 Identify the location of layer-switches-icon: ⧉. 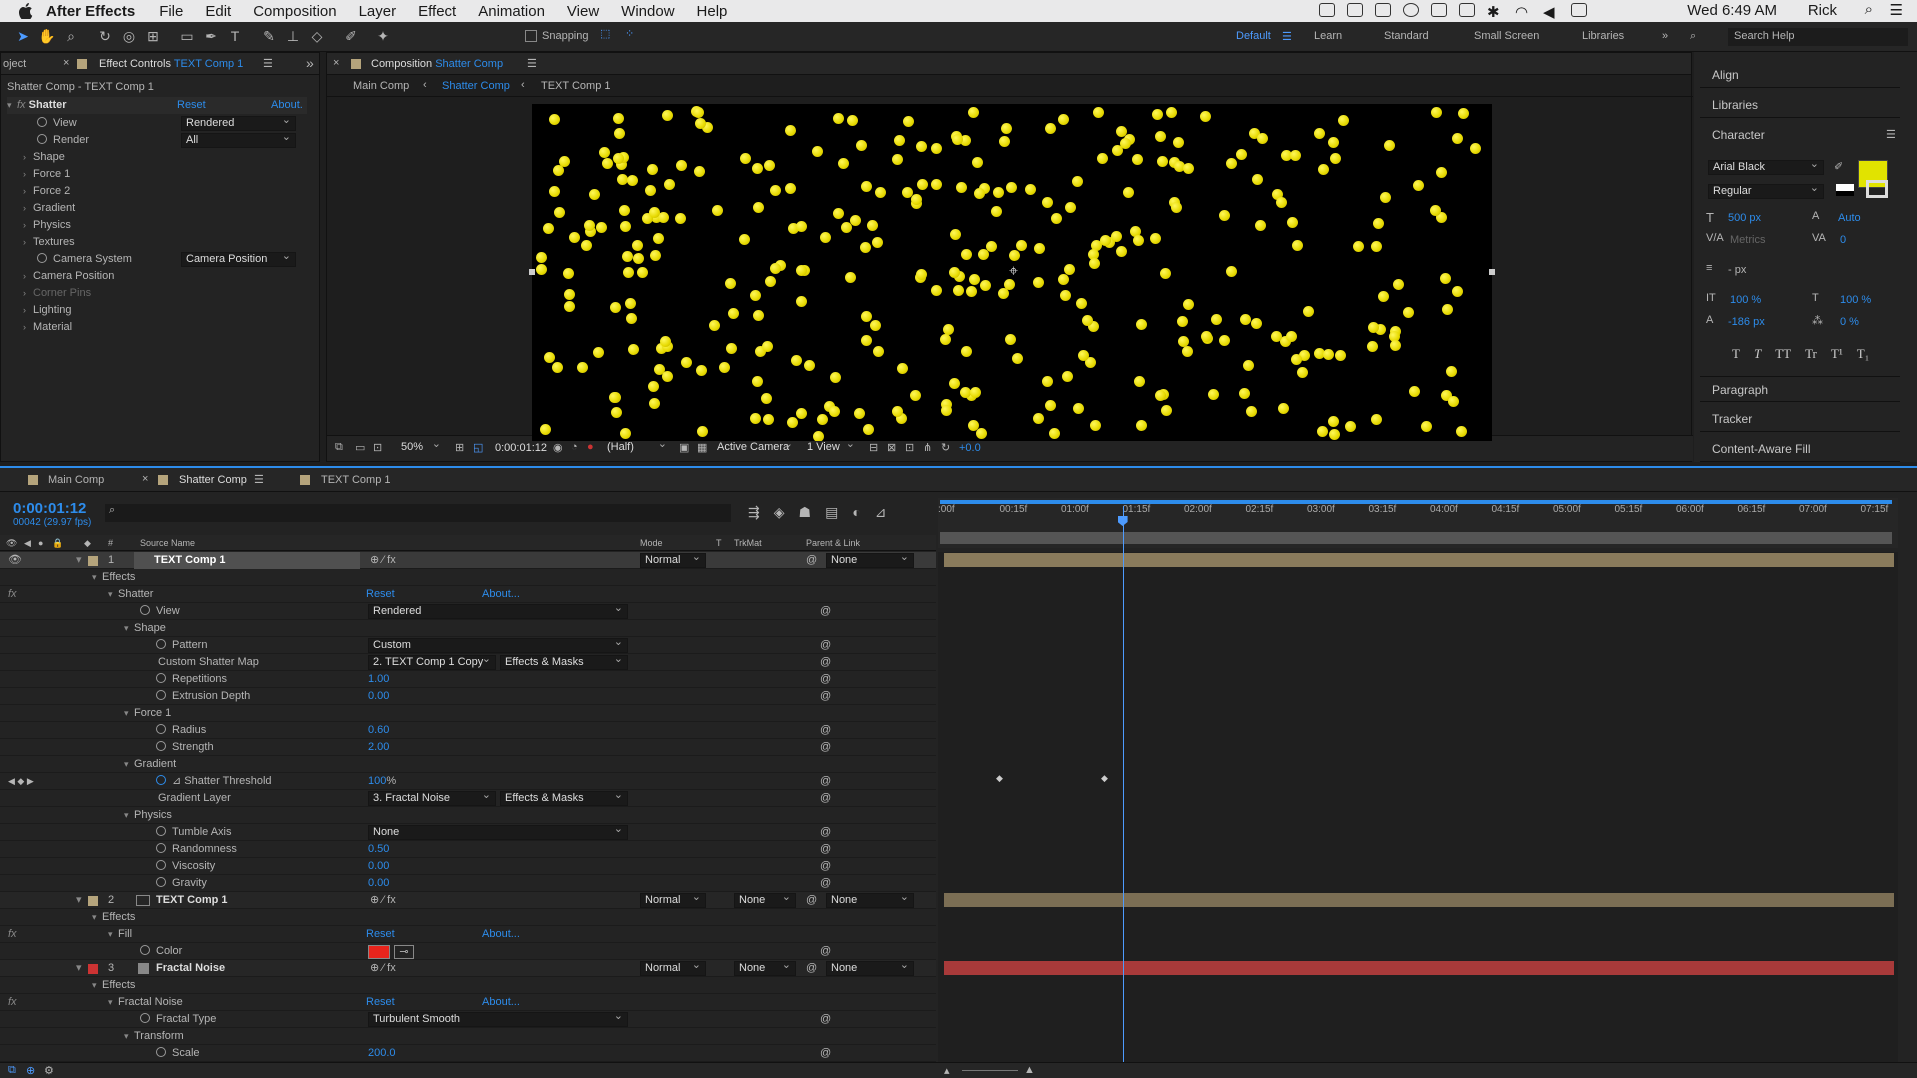
(12, 1070).